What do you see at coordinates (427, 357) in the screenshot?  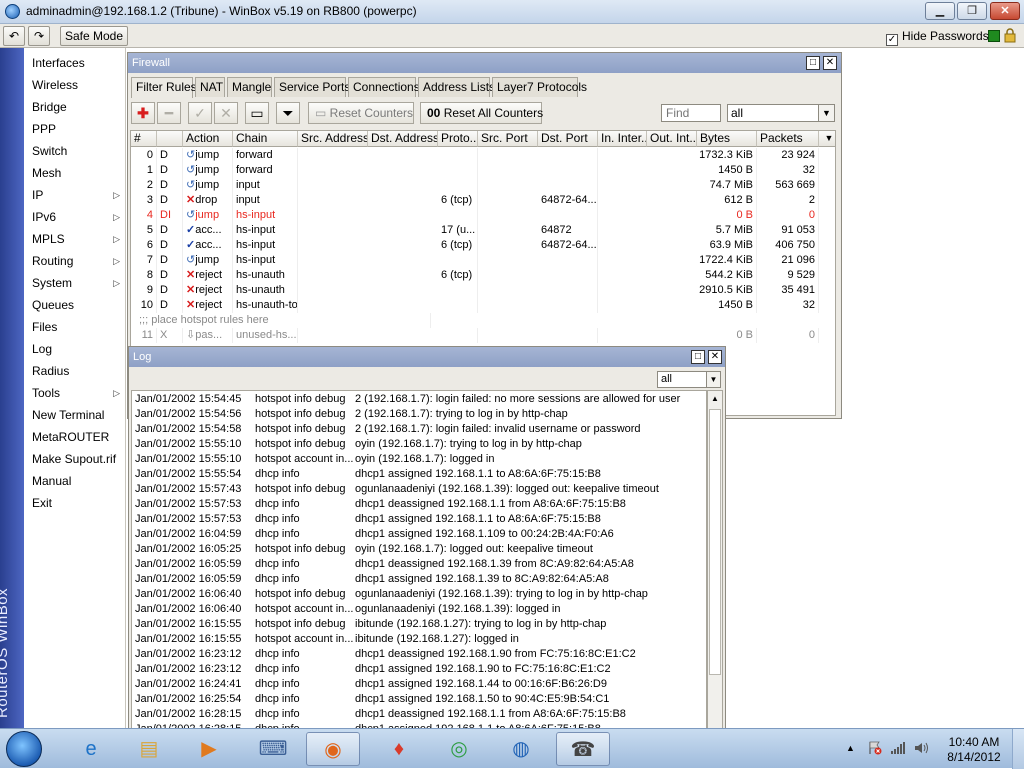 I see `log-titlebar: Log □ ✕` at bounding box center [427, 357].